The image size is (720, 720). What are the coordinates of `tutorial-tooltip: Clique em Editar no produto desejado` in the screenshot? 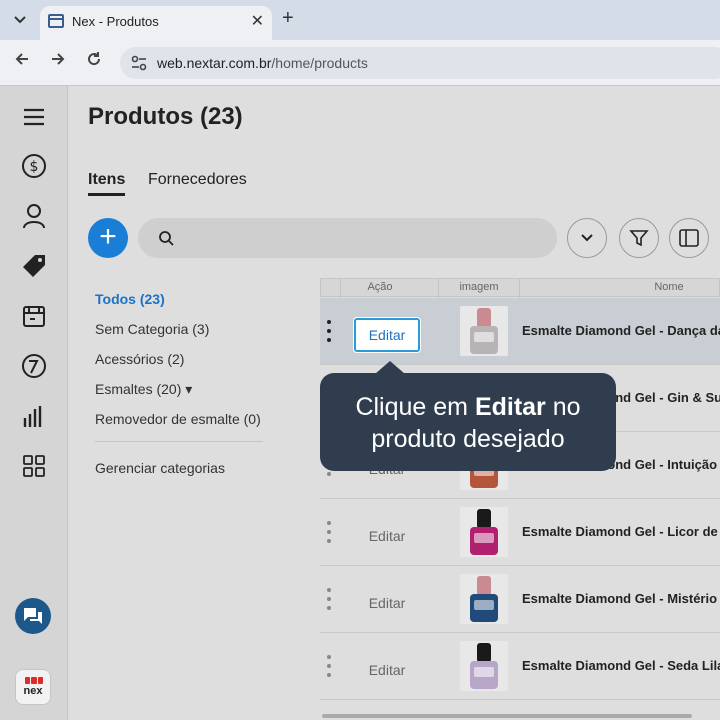 It's located at (468, 422).